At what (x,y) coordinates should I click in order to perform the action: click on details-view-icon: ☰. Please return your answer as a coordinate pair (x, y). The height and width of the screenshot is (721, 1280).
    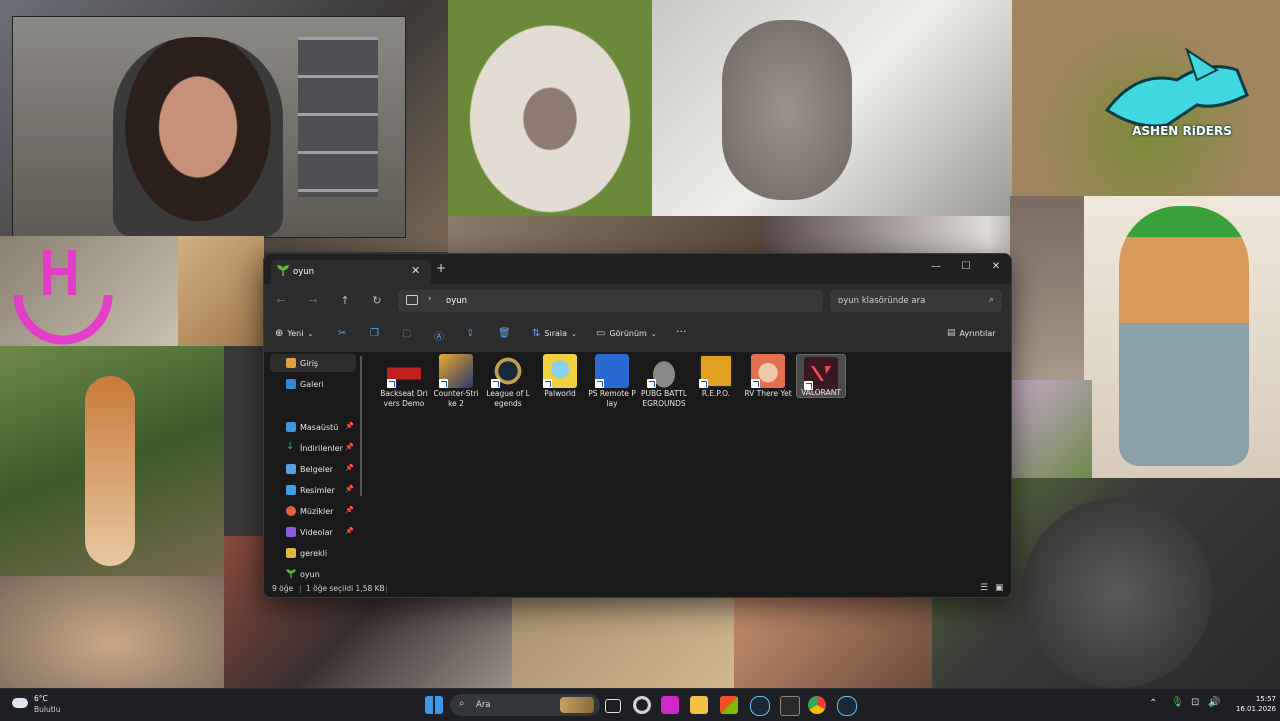
    Looking at the image, I should click on (984, 588).